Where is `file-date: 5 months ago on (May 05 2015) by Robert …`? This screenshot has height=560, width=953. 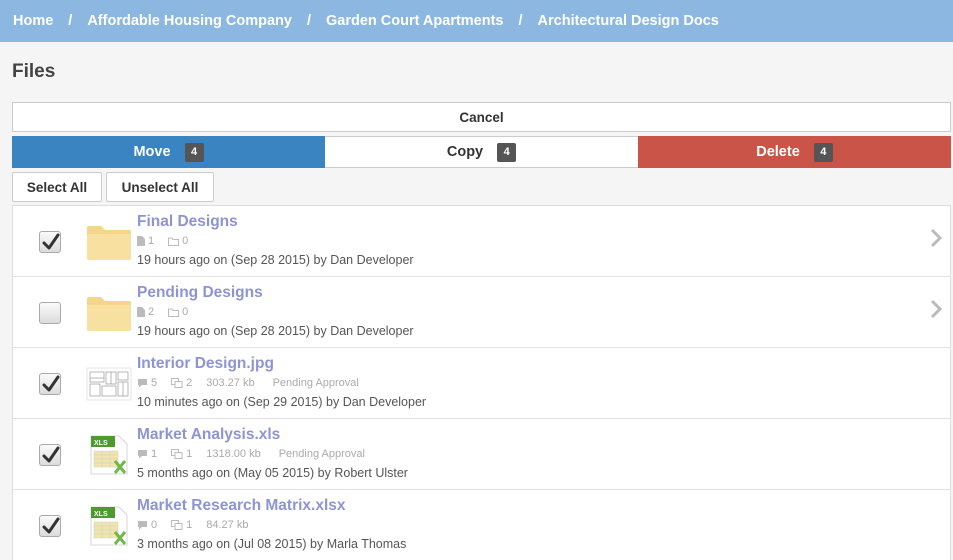
file-date: 5 months ago on (May 05 2015) by Robert … is located at coordinates (272, 473).